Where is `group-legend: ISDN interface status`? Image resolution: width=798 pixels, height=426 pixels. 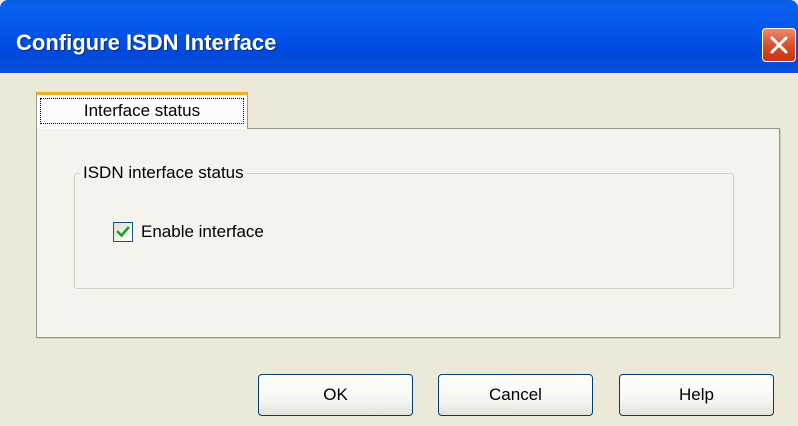
group-legend: ISDN interface status is located at coordinates (163, 173).